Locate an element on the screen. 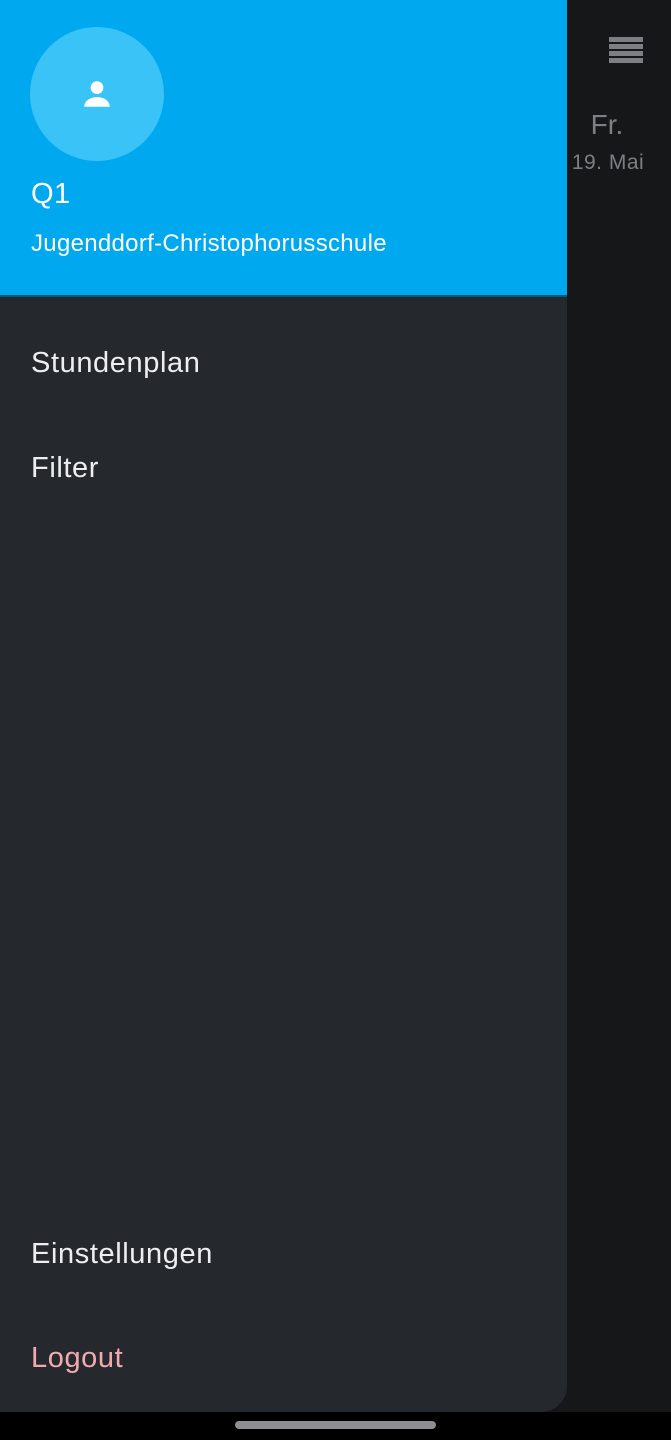  date-label: 19. Mai is located at coordinates (608, 162).